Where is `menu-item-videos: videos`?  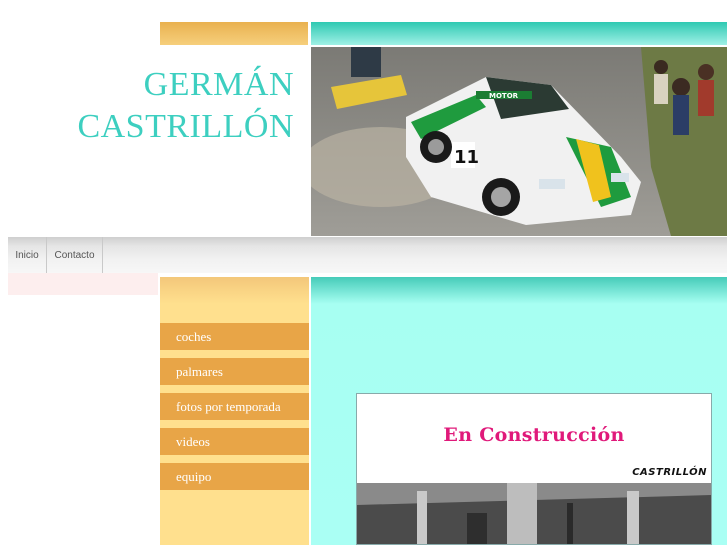 menu-item-videos: videos is located at coordinates (234, 441).